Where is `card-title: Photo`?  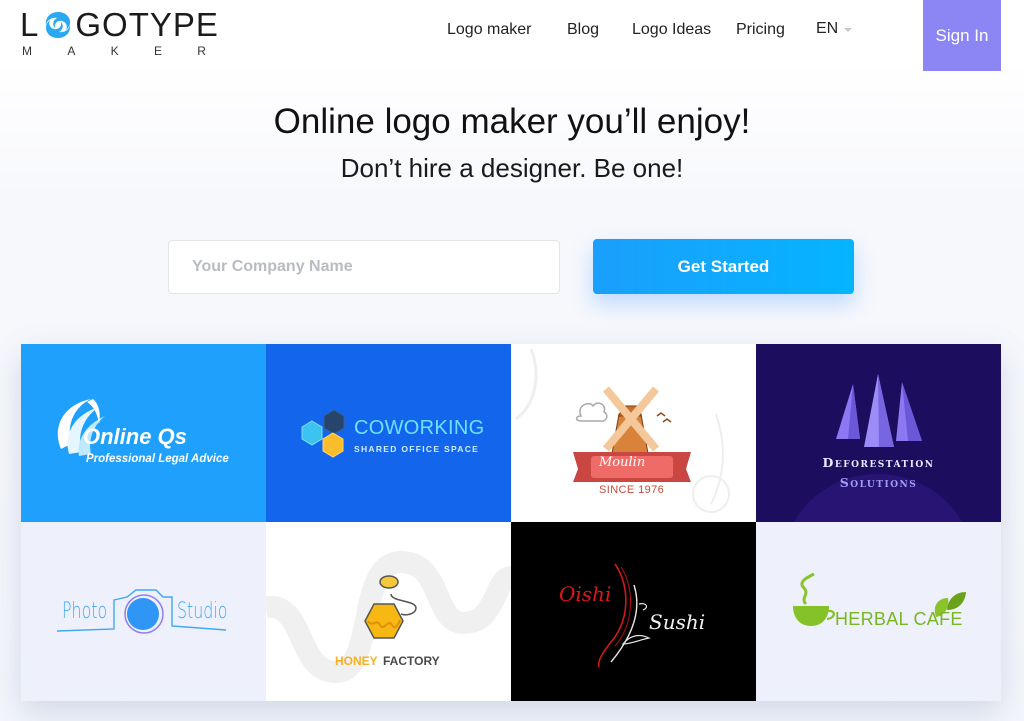
card-title: Photo is located at coordinates (85, 611).